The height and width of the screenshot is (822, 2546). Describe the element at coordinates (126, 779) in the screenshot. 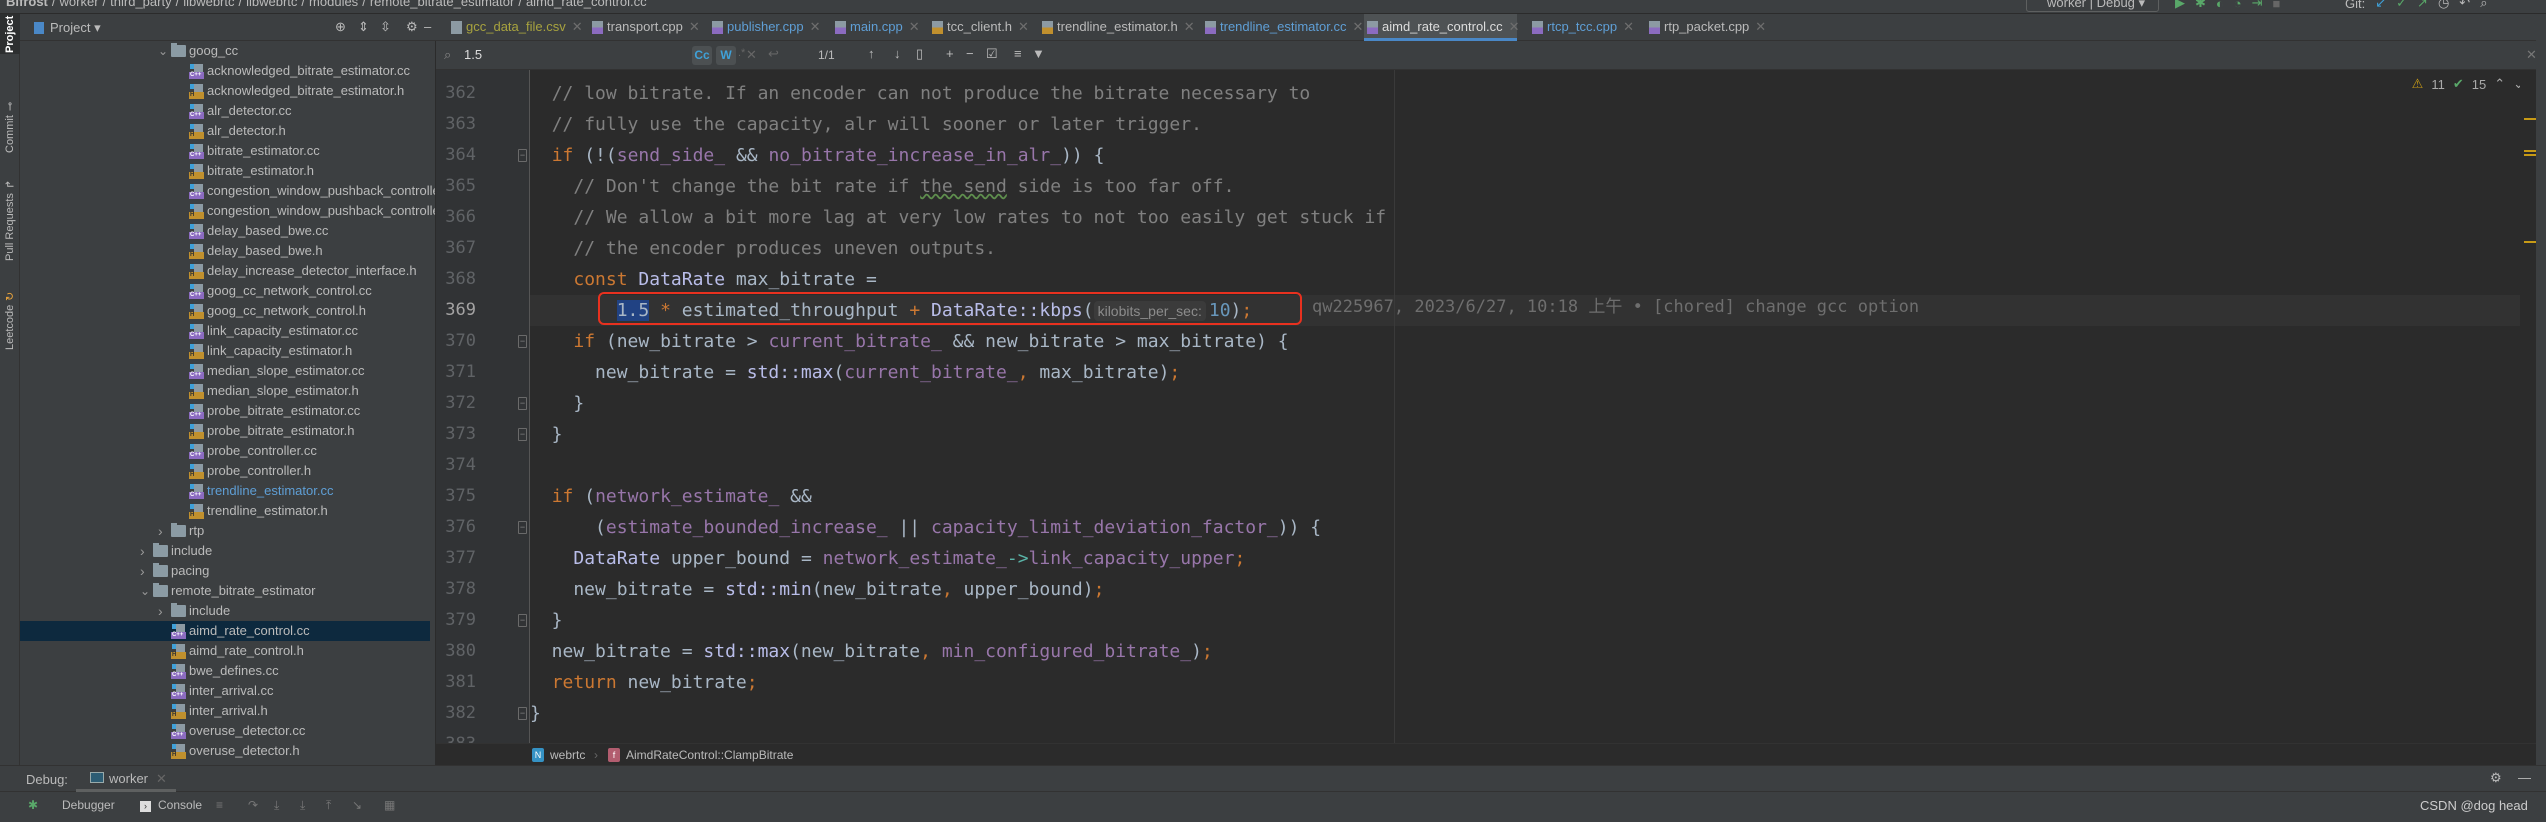

I see `debug-session-tab: worker ✕` at that location.